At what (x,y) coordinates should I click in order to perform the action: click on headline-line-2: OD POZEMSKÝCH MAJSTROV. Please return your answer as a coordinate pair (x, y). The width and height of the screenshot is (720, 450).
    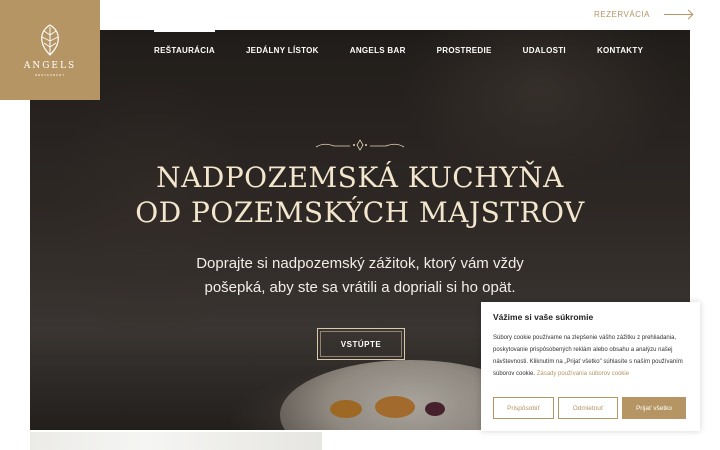
    Looking at the image, I should click on (360, 212).